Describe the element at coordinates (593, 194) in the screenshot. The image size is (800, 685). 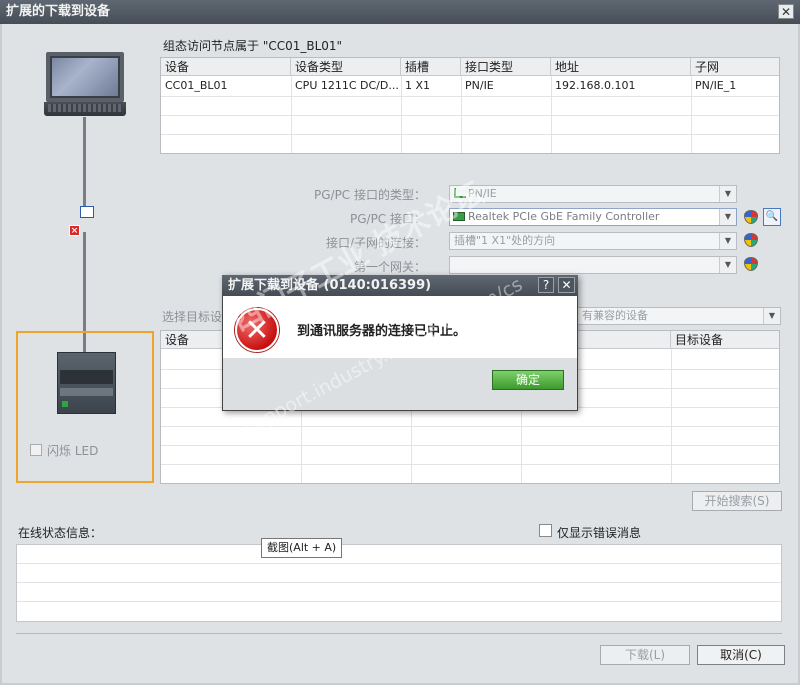
I see `pgpc-interface-type-select: PN/IE ▼` at that location.